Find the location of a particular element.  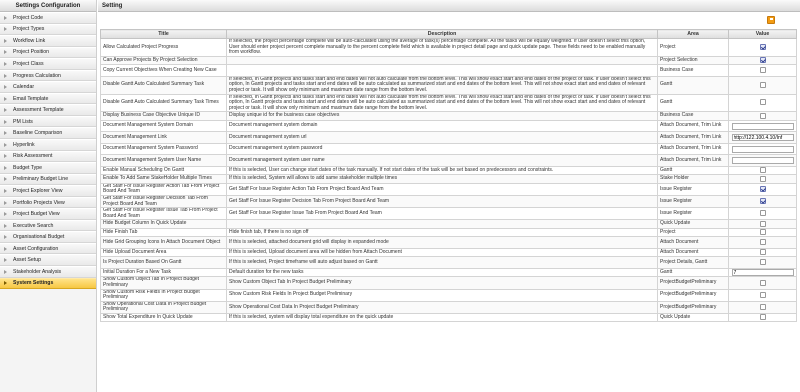

sidebar-item-risk-assessment: Risk Assessment is located at coordinates (48, 156).